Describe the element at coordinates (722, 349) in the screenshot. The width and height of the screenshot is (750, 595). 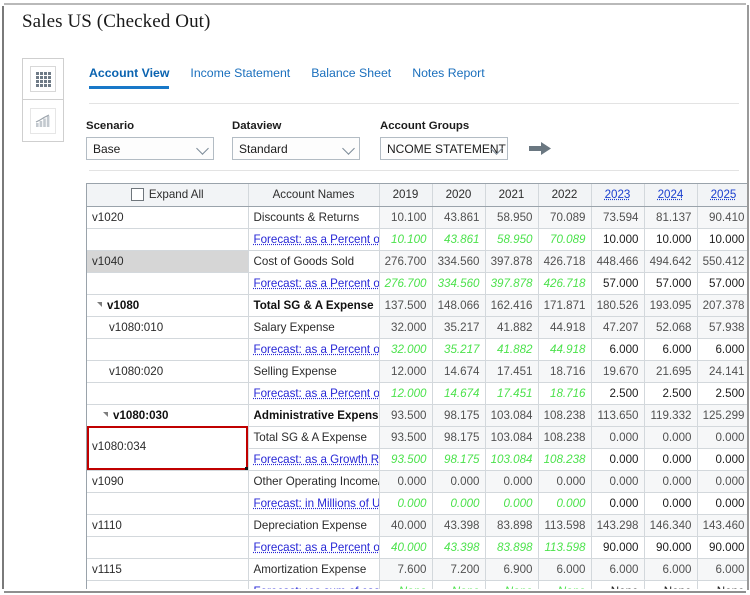
I see `forecast-value-cell: 6.000` at that location.